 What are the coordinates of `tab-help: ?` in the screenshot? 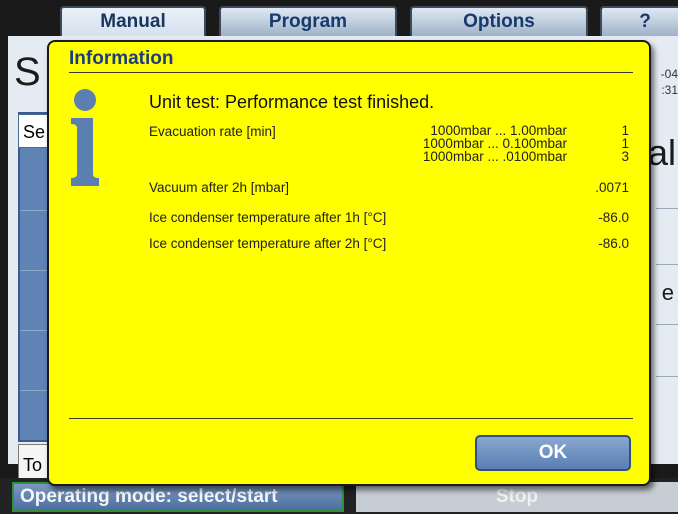 It's located at (639, 21).